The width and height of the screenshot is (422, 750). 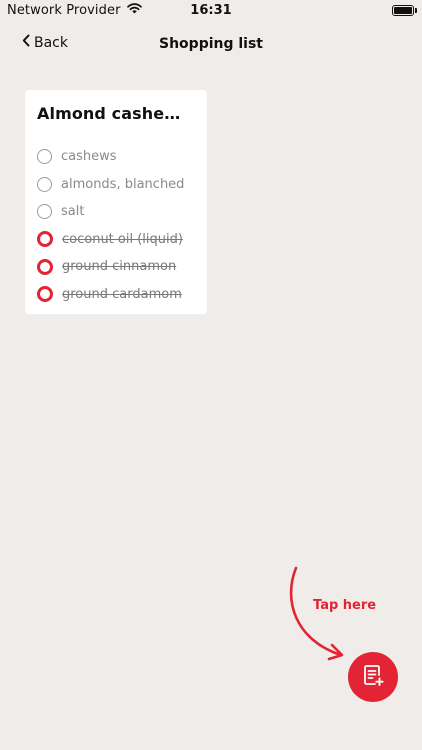 What do you see at coordinates (123, 184) in the screenshot?
I see `item-label: almonds, blanched` at bounding box center [123, 184].